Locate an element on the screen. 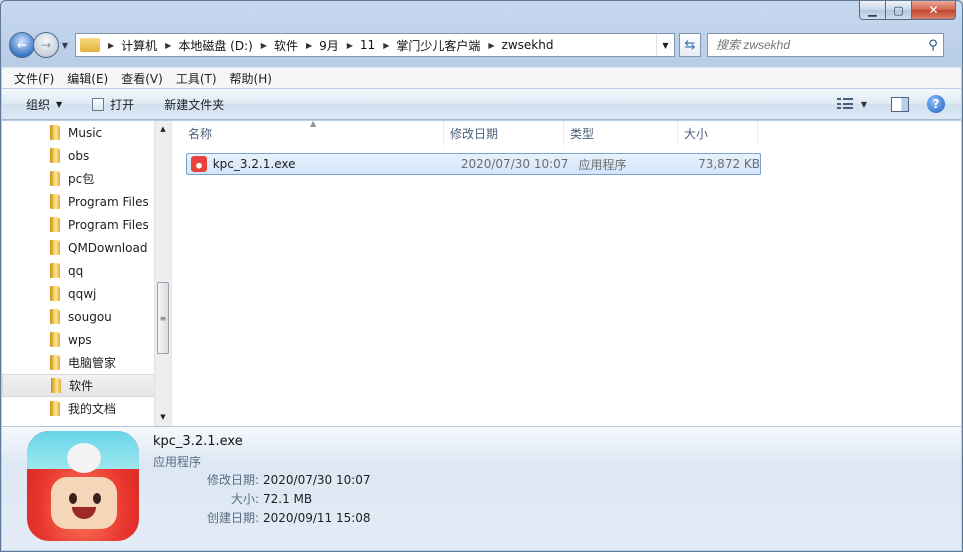 This screenshot has height=552, width=963. breadcrumb-computer: 计算机 is located at coordinates (139, 45).